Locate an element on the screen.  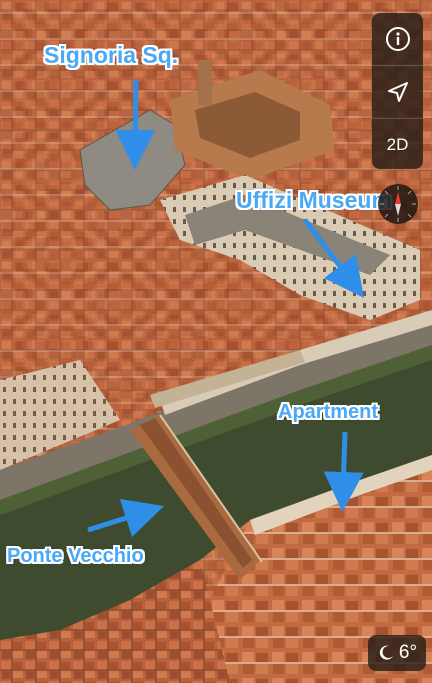
signoria-square-label: Signoria Sq. is located at coordinates (111, 55).